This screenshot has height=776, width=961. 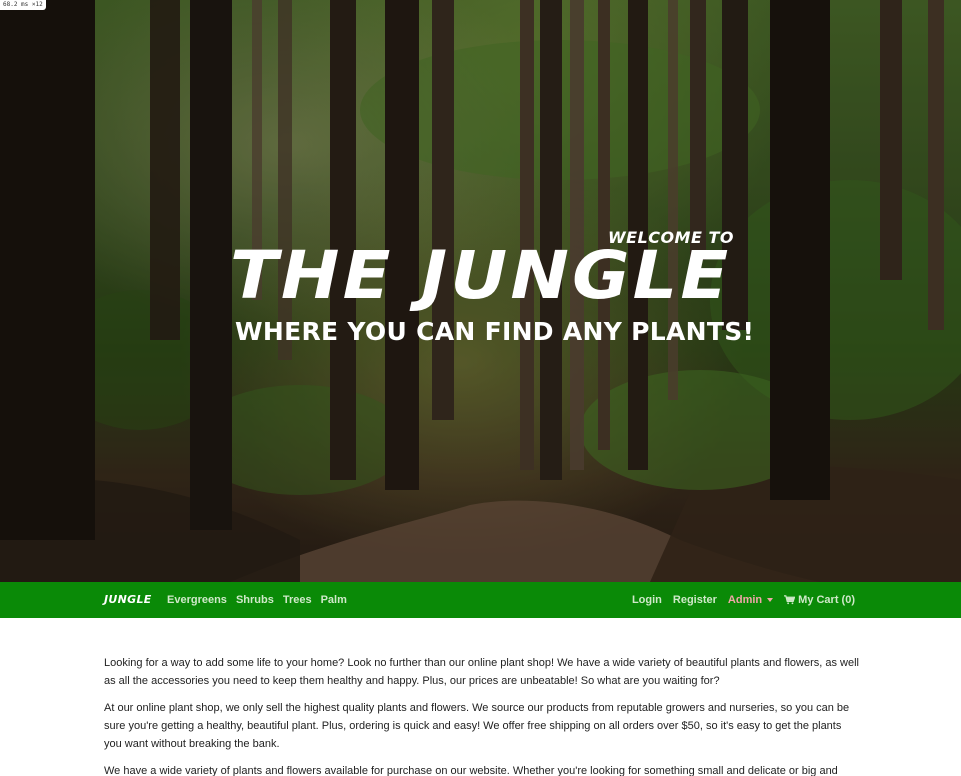 I want to click on shopping-cart-icon, so click(x=790, y=600).